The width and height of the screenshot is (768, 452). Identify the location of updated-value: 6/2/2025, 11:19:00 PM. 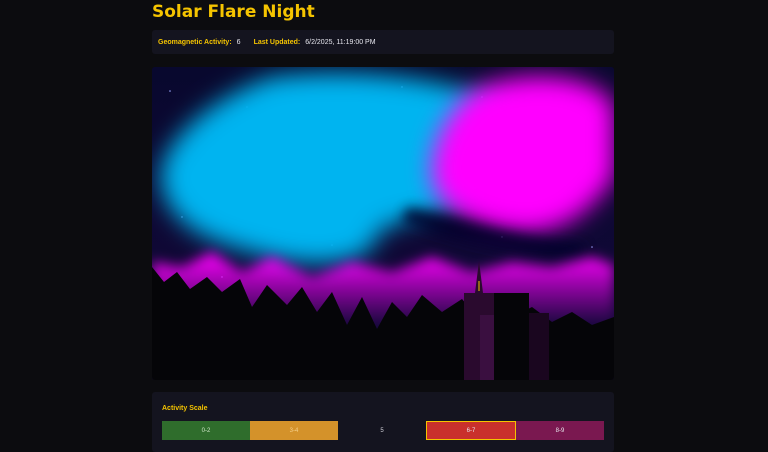
(340, 42).